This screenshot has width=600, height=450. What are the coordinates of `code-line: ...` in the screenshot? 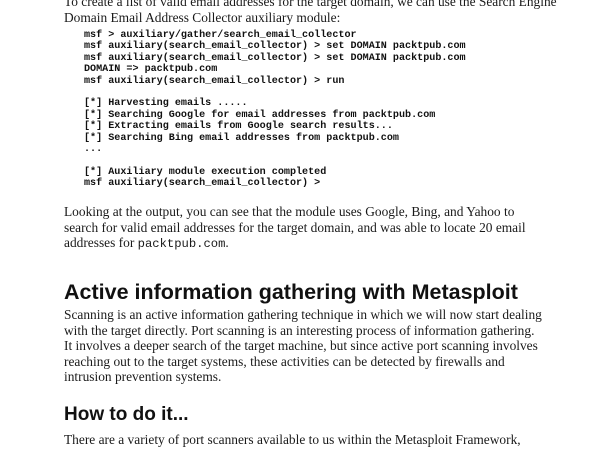 It's located at (93, 149).